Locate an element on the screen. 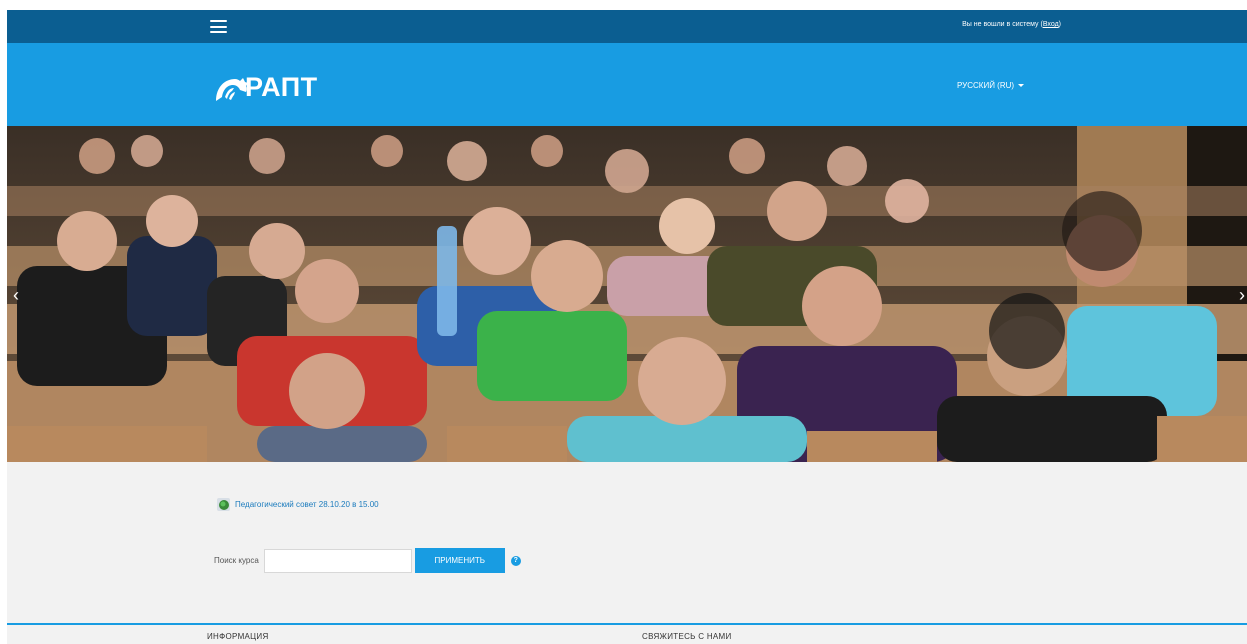 Image resolution: width=1247 pixels, height=644 pixels. footer-contact-heading: СВЯЖИТЕСЬ С НАМИ is located at coordinates (687, 636).